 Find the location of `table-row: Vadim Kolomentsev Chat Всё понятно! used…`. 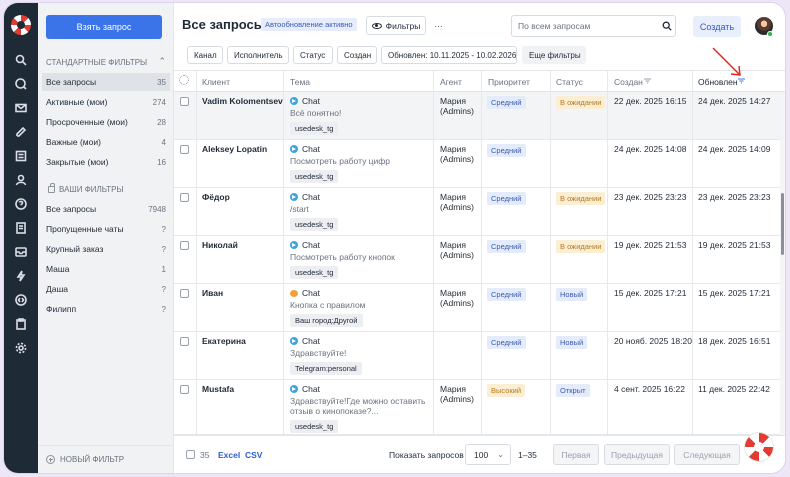

table-row: Vadim Kolomentsev Chat Всё понятно! used… is located at coordinates (477, 116).